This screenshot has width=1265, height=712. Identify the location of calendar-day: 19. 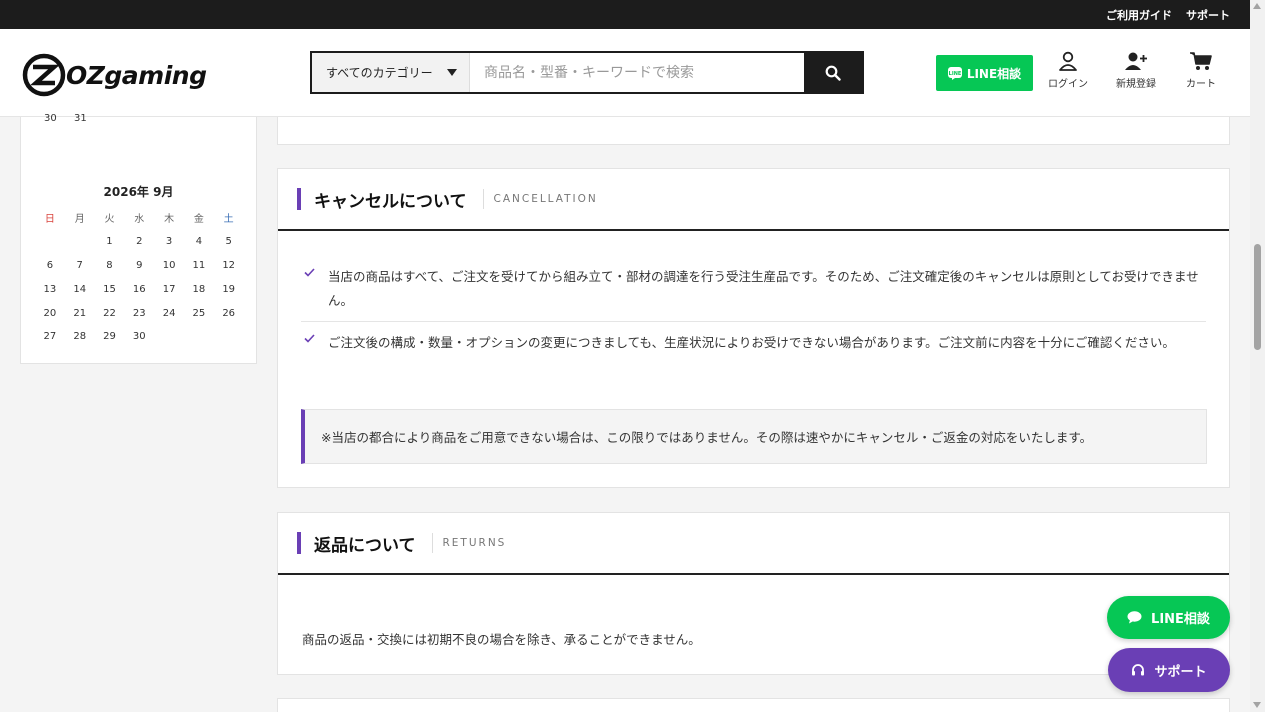
(229, 289).